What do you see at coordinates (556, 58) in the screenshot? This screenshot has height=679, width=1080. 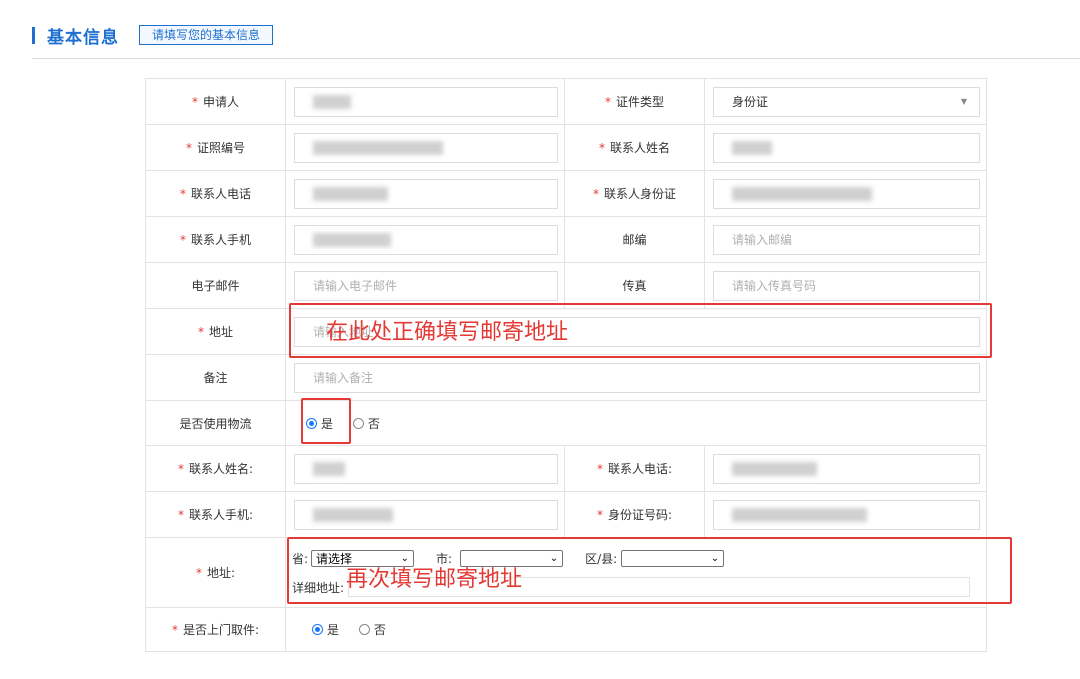 I see `header-divider` at bounding box center [556, 58].